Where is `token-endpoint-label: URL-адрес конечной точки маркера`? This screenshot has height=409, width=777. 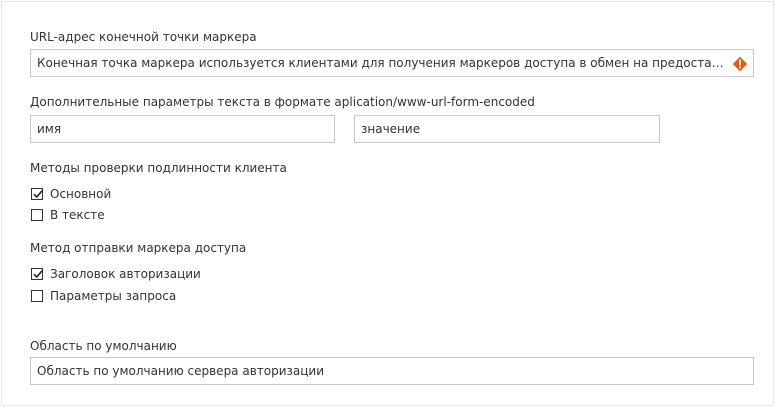 token-endpoint-label: URL-адрес конечной точки маркера is located at coordinates (143, 37).